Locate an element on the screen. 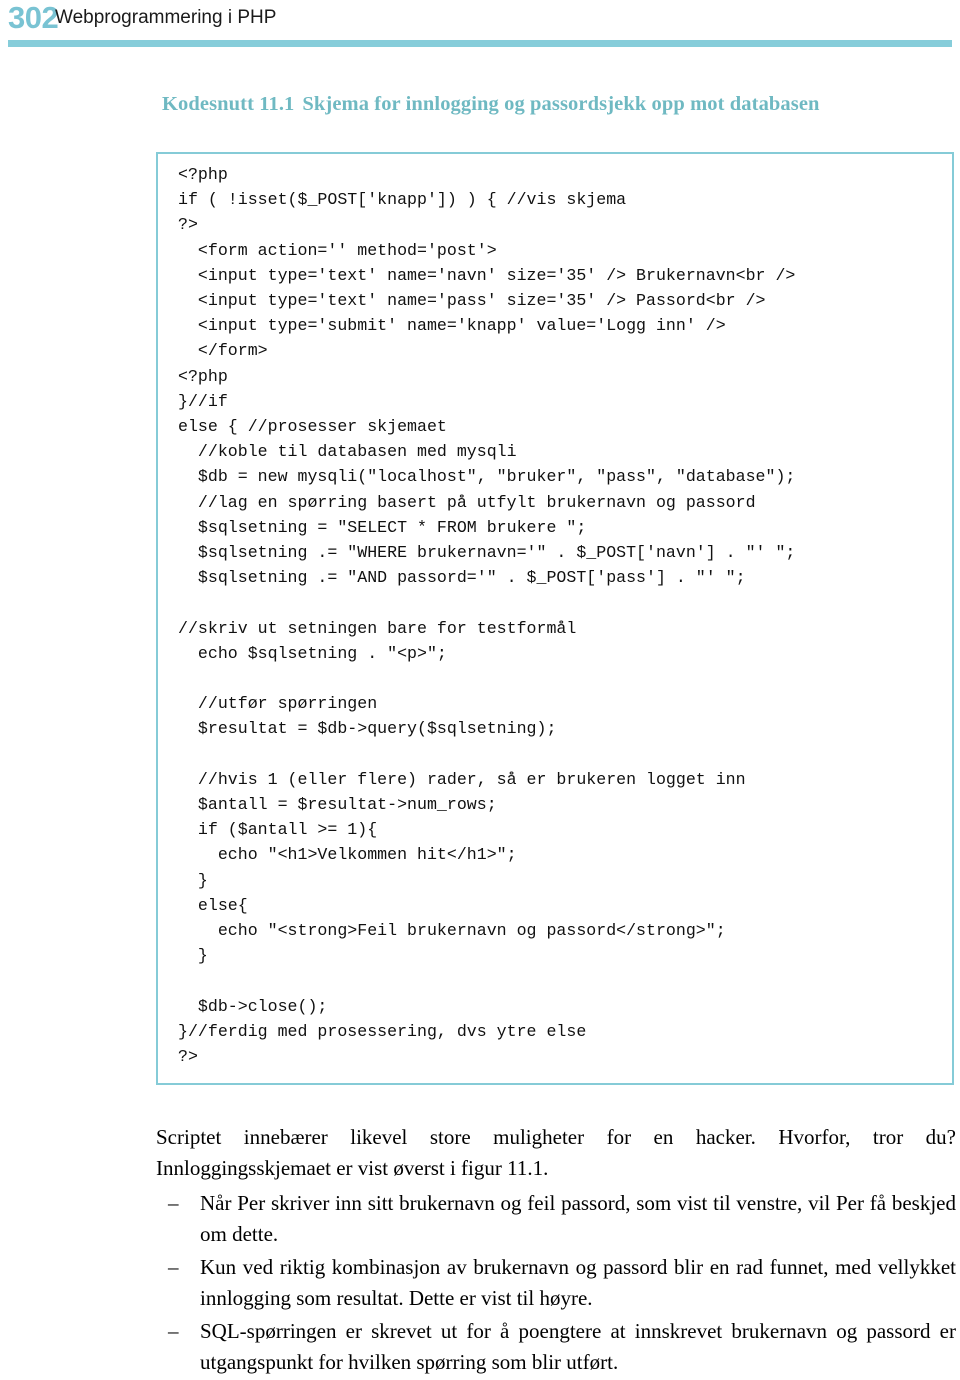 This screenshot has width=960, height=1380. page-number: 302 is located at coordinates (33, 17).